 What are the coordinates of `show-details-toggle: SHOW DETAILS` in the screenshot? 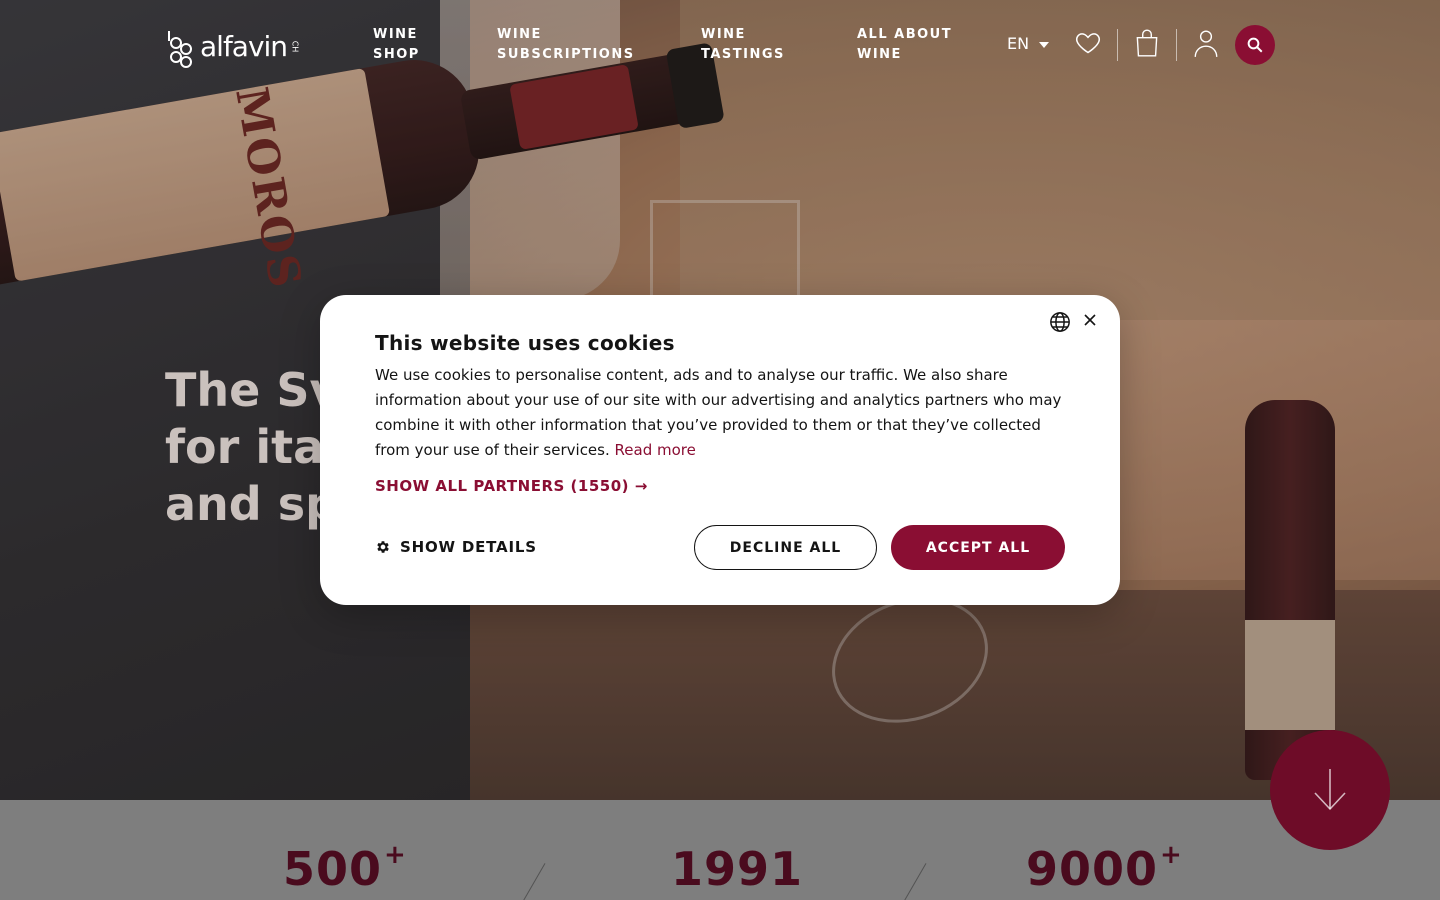 It's located at (456, 547).